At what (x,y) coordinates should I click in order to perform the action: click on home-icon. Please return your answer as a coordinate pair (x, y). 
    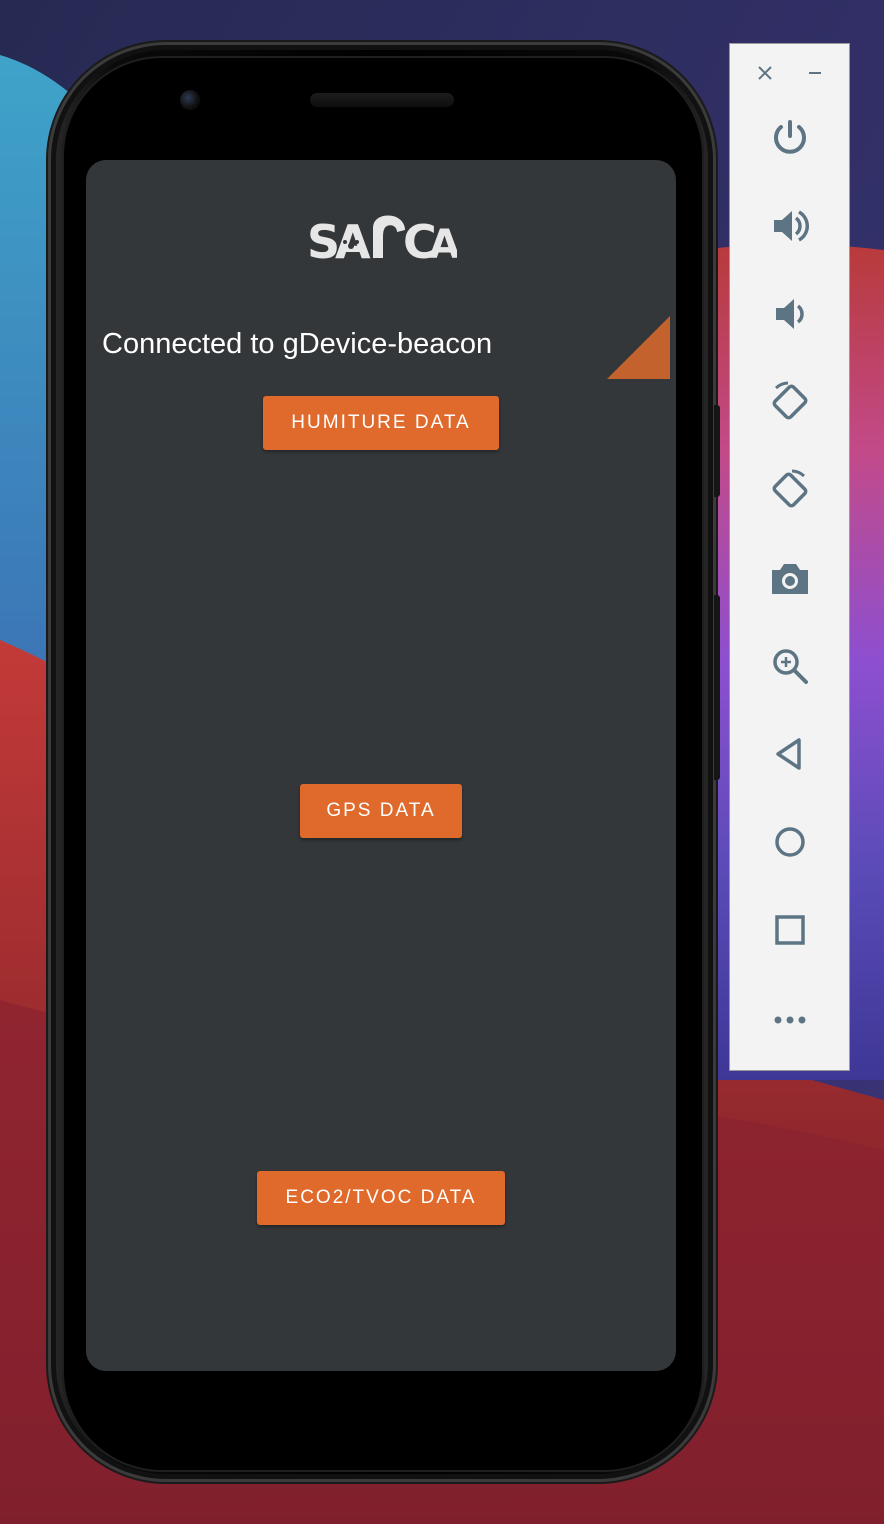
    Looking at the image, I should click on (790, 842).